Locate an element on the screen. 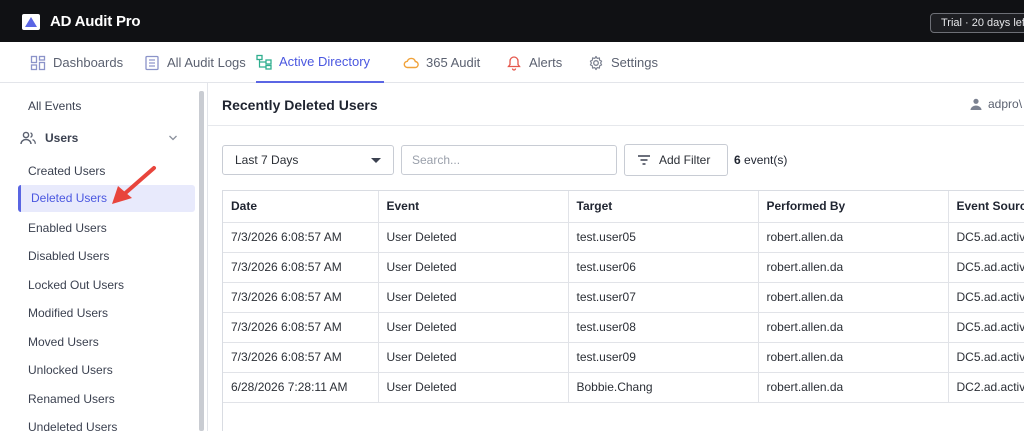 The image size is (1024, 431). gear-icon is located at coordinates (596, 62).